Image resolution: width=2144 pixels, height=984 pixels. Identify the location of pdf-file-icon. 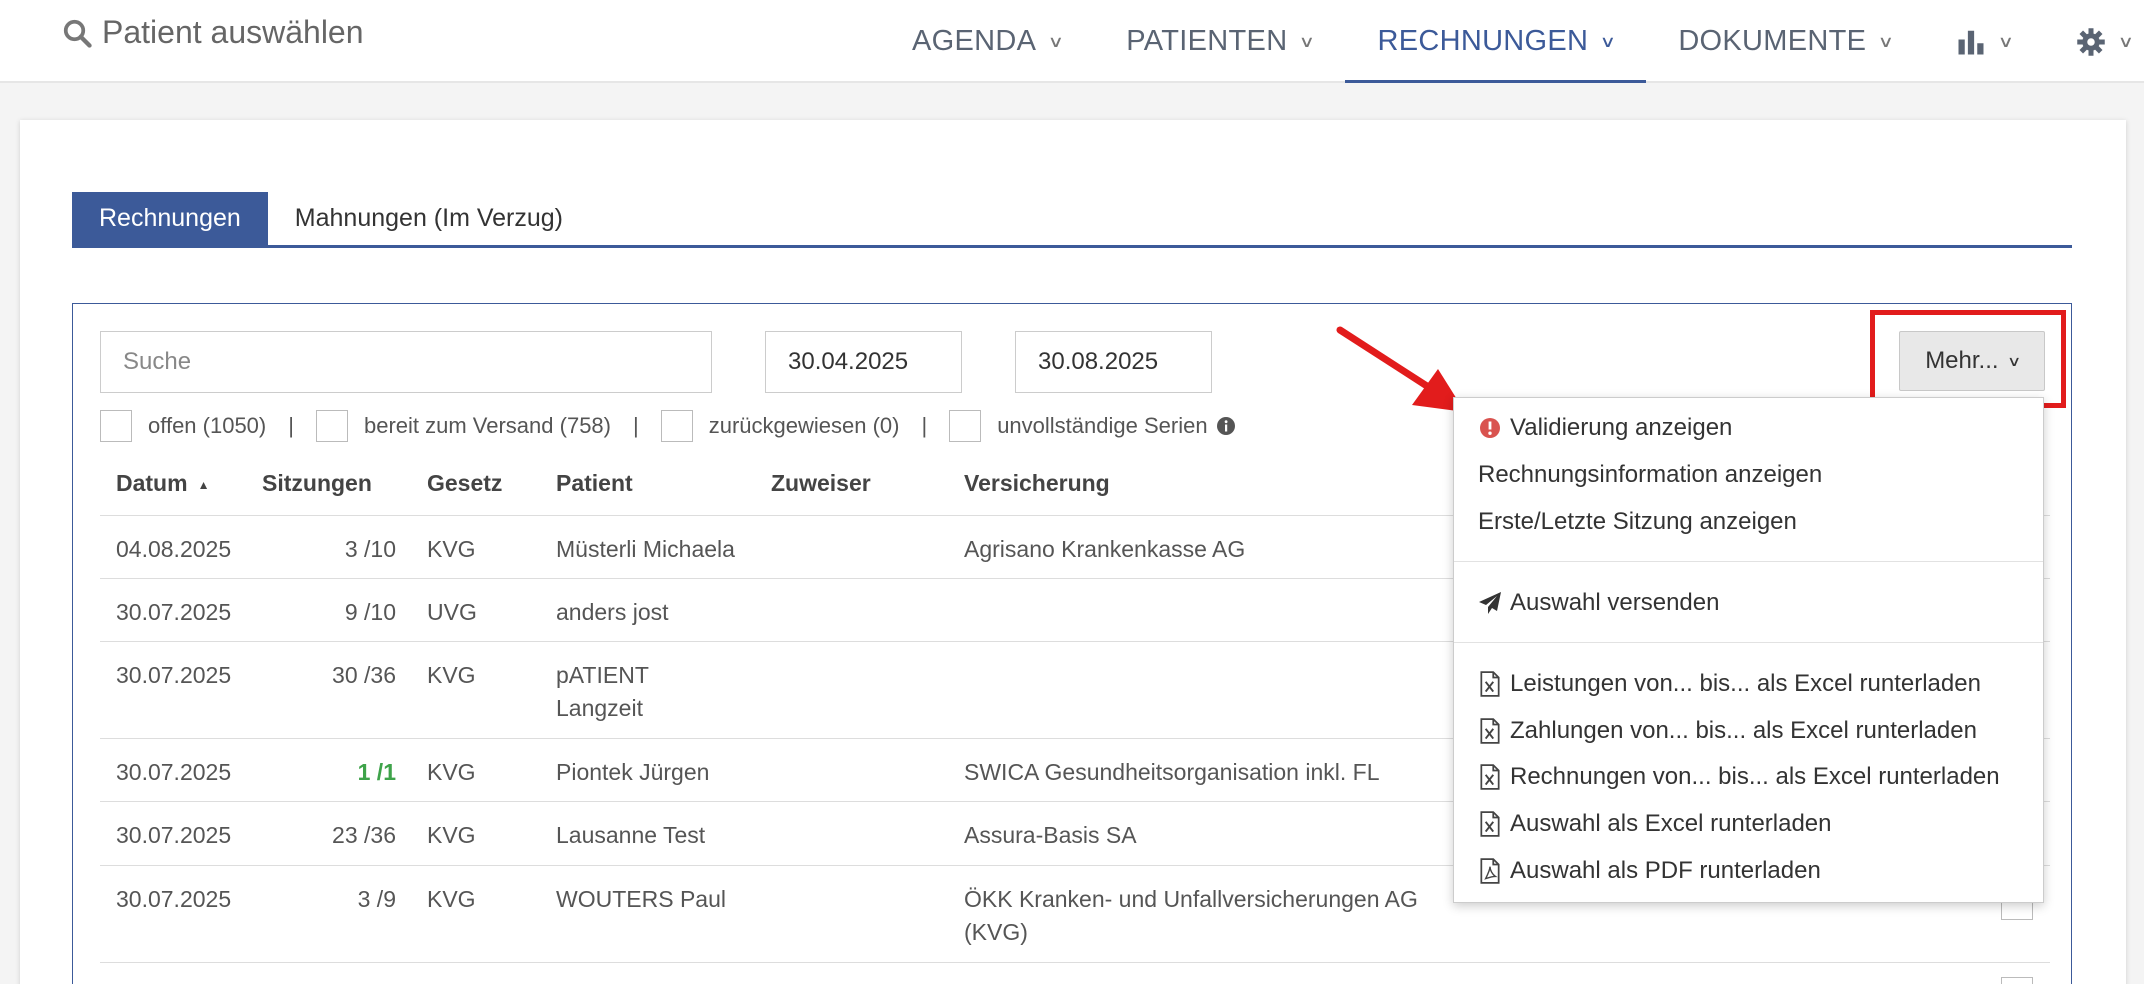
(1490, 871).